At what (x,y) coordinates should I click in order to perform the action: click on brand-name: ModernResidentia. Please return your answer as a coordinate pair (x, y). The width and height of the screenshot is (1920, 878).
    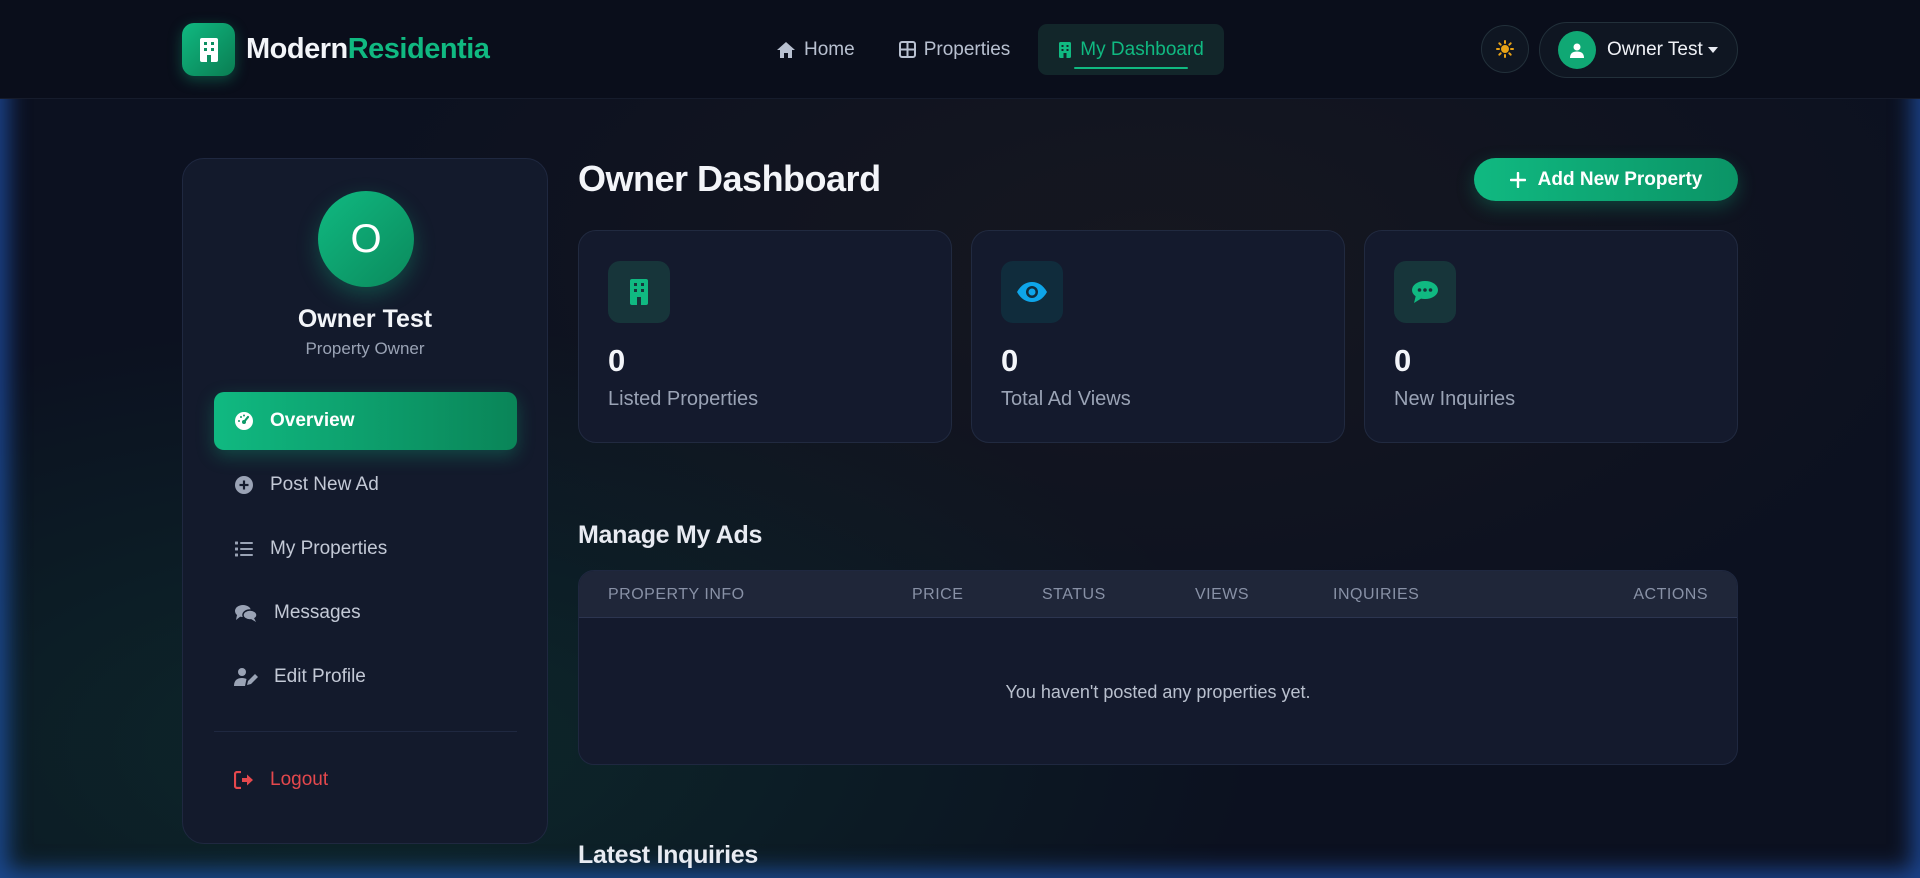
    Looking at the image, I should click on (368, 49).